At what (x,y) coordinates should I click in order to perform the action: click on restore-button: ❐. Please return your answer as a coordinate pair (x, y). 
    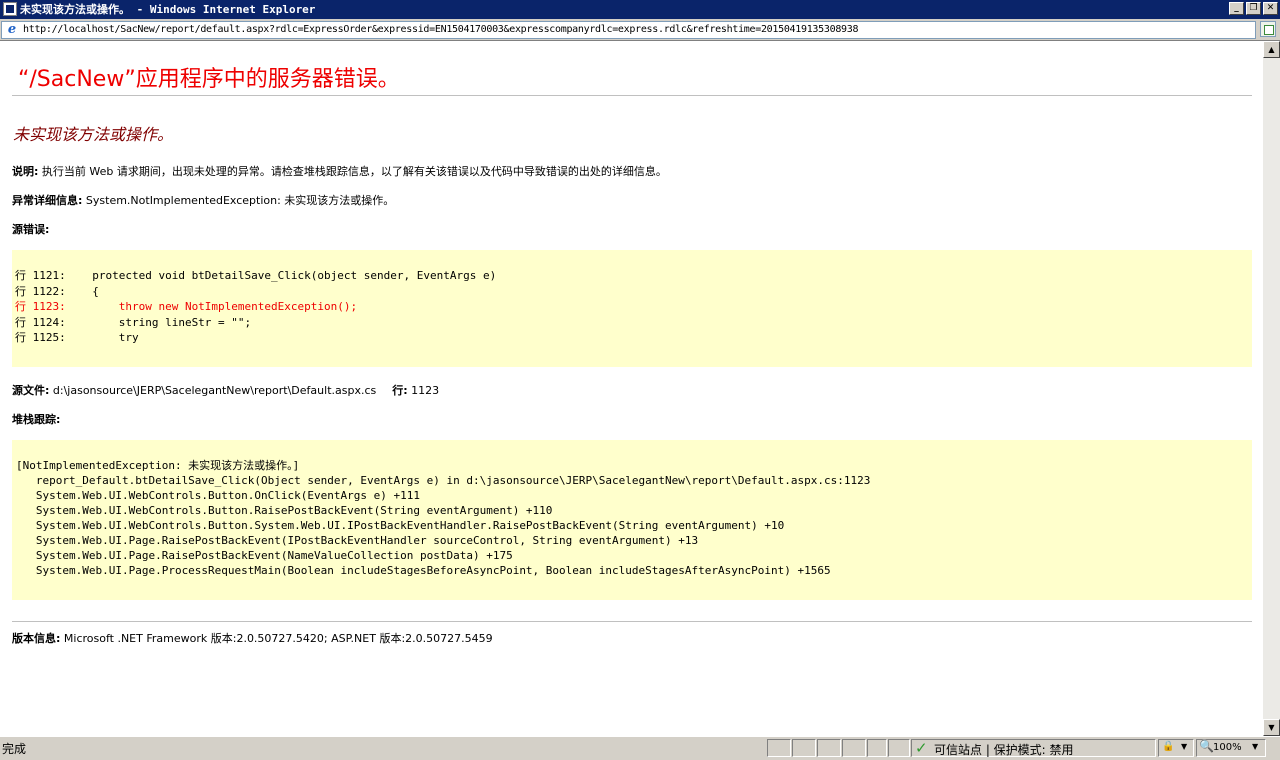
    Looking at the image, I should click on (1253, 8).